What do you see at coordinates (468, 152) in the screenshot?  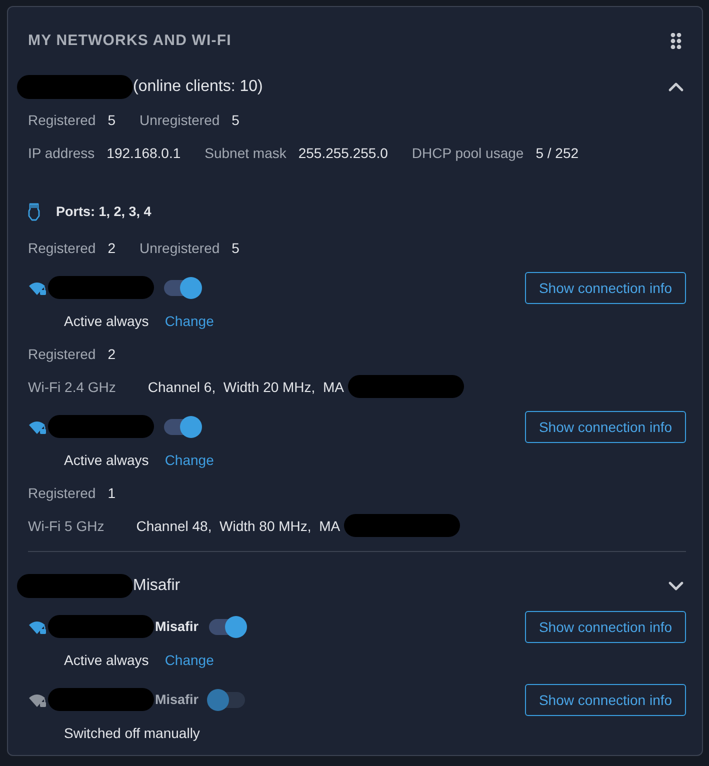 I see `stat-label: DHCP pool usage` at bounding box center [468, 152].